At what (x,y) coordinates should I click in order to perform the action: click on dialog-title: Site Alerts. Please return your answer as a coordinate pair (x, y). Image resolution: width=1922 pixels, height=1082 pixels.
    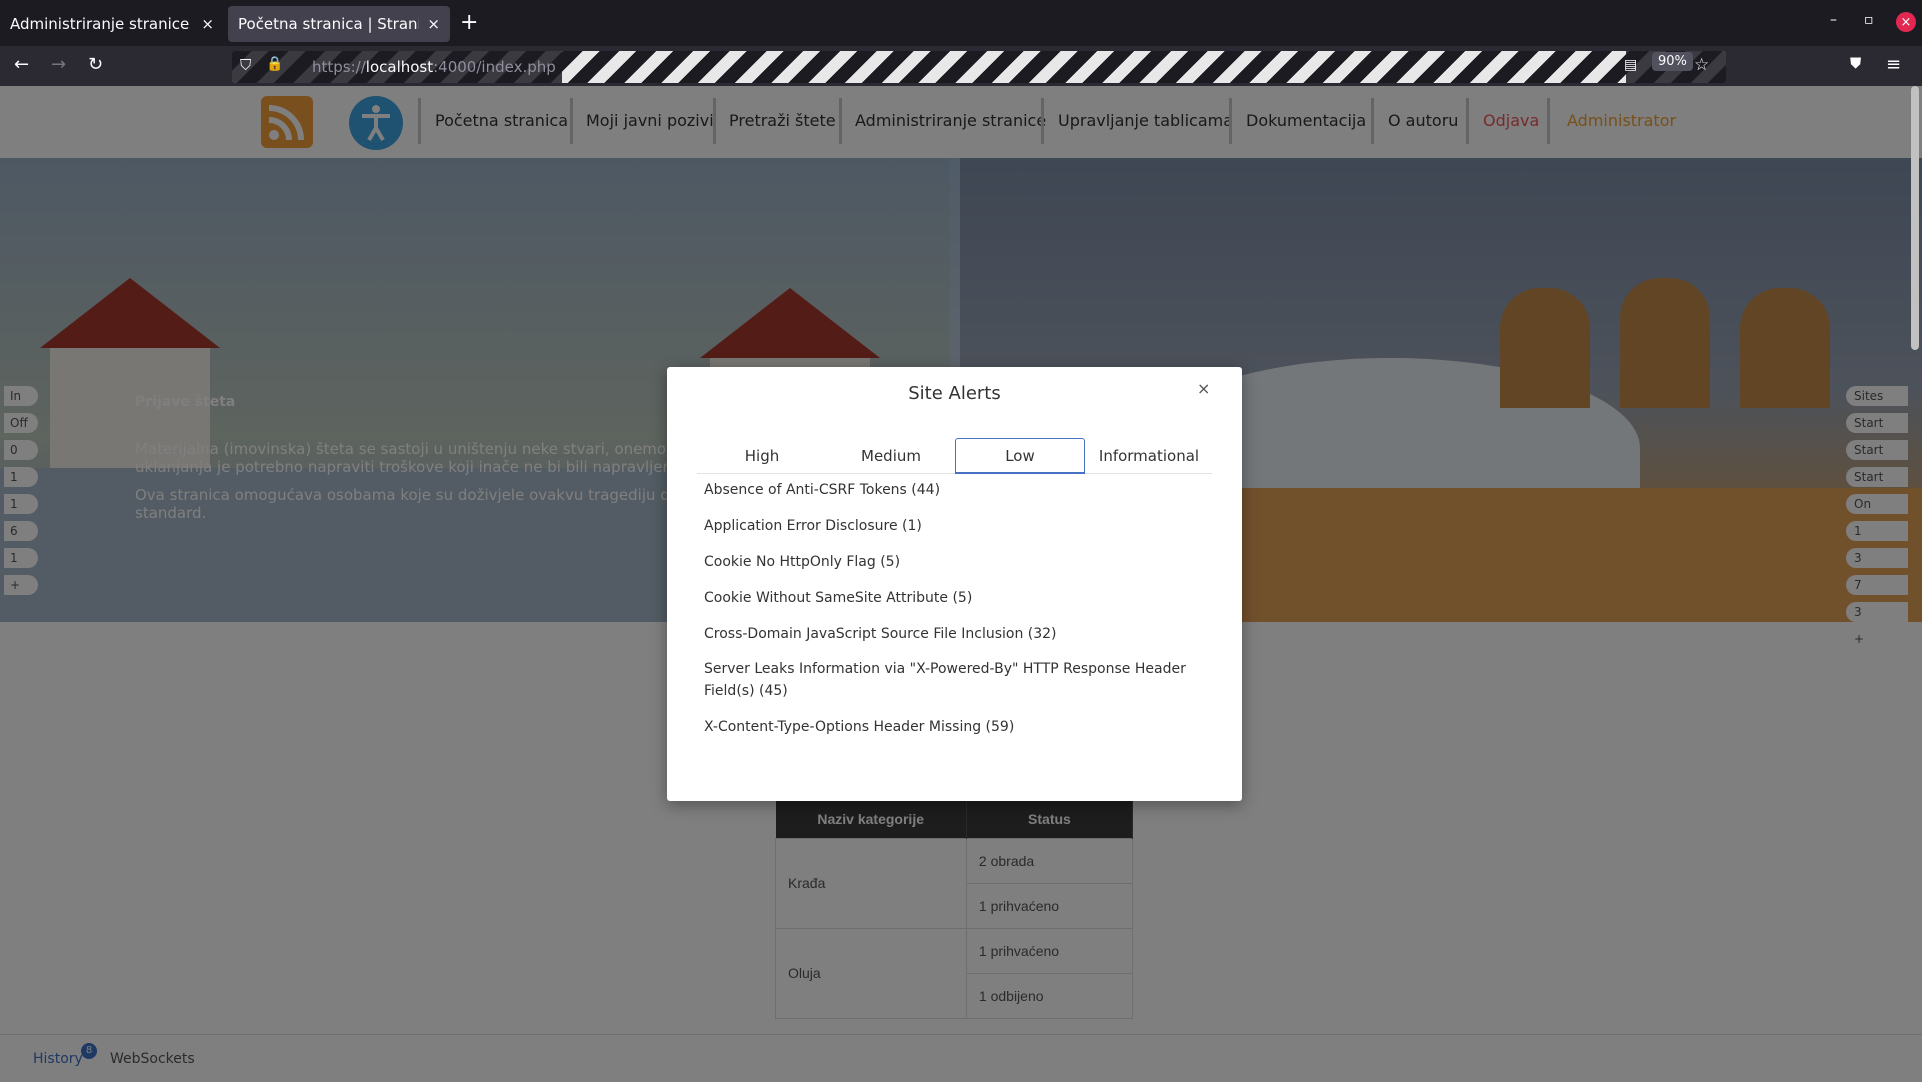
    Looking at the image, I should click on (954, 393).